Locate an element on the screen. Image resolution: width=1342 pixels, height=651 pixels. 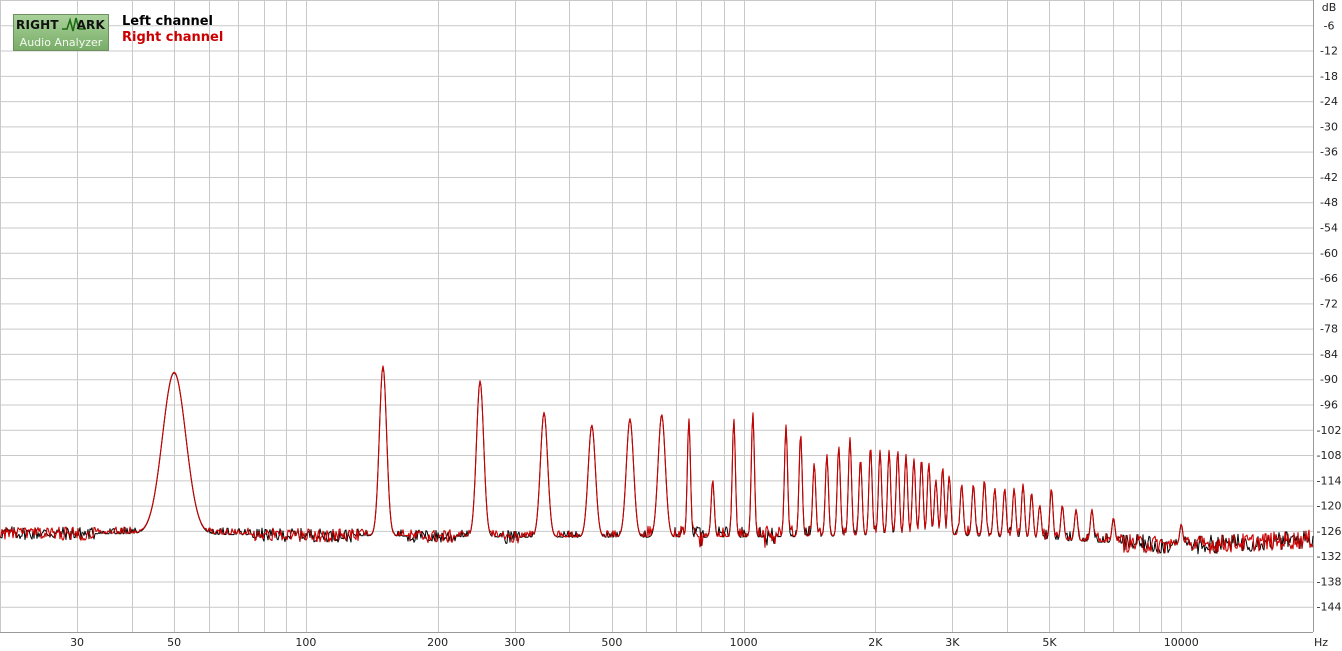
y-tick-label: -120 is located at coordinates (1329, 506).